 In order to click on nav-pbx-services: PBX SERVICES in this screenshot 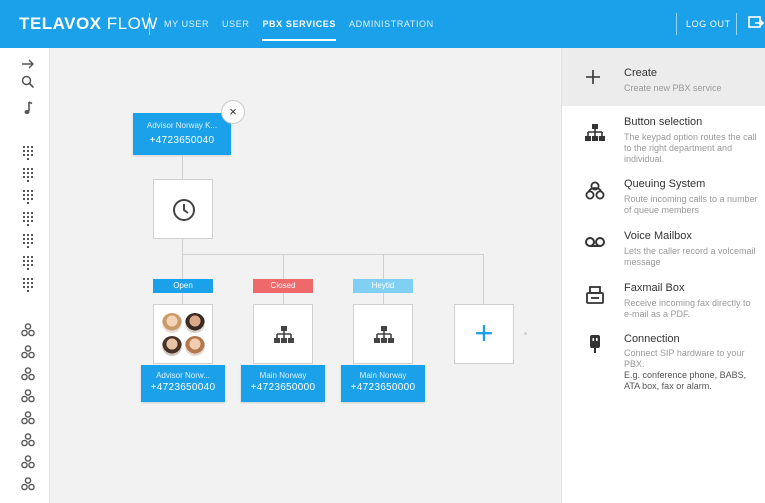, I will do `click(299, 30)`.